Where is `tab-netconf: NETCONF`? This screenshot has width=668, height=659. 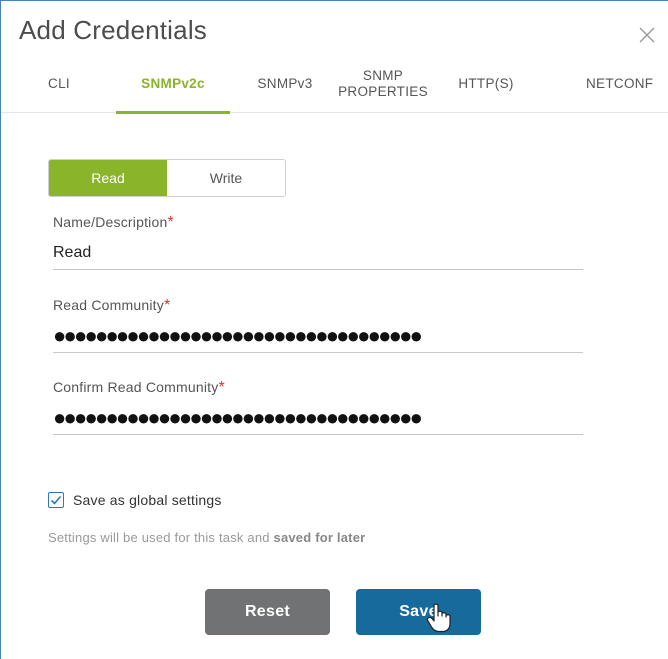
tab-netconf: NETCONF is located at coordinates (627, 84).